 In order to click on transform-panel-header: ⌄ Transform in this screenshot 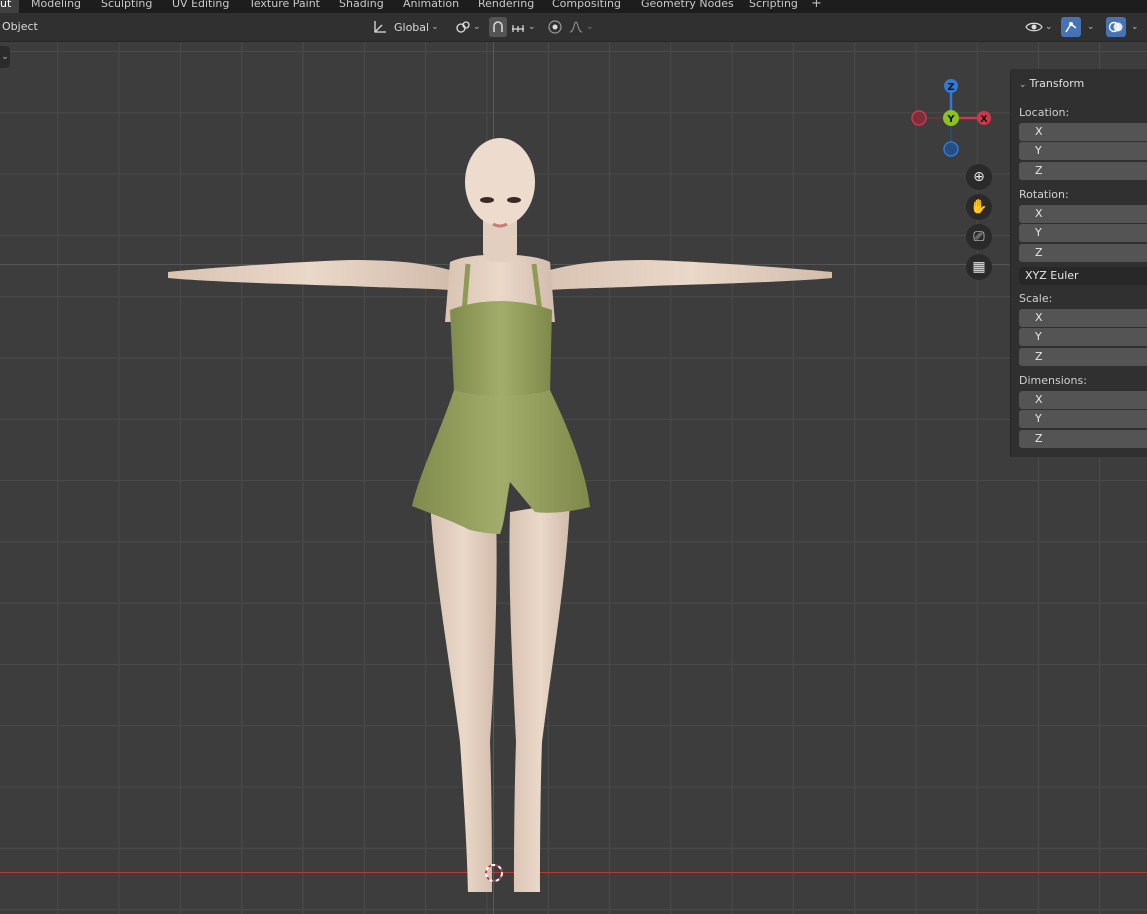, I will do `click(1051, 83)`.